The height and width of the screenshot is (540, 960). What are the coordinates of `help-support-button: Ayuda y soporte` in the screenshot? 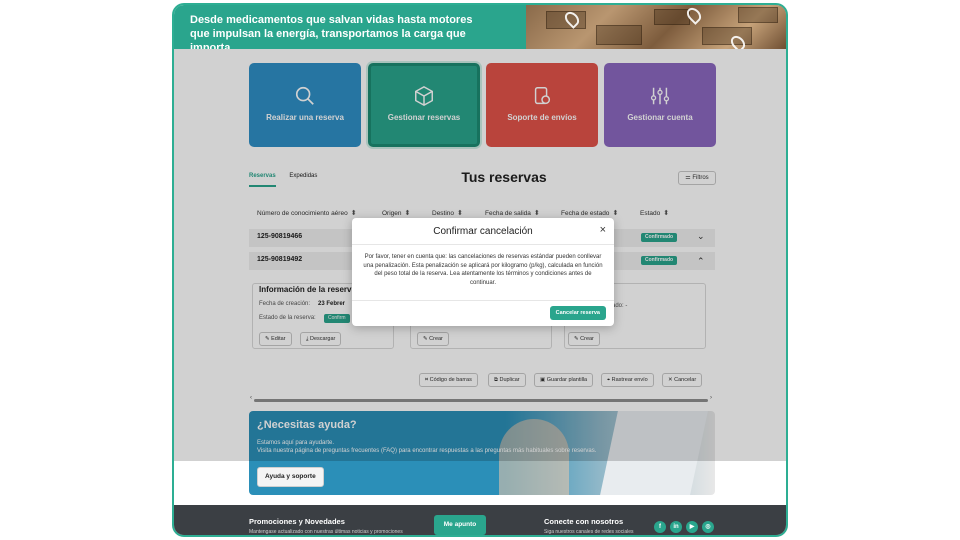 It's located at (290, 477).